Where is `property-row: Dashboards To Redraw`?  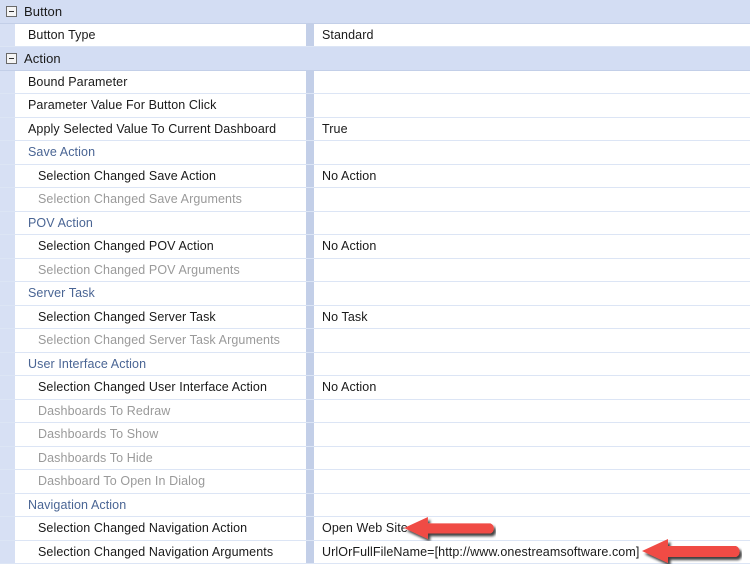
property-row: Dashboards To Redraw is located at coordinates (375, 411).